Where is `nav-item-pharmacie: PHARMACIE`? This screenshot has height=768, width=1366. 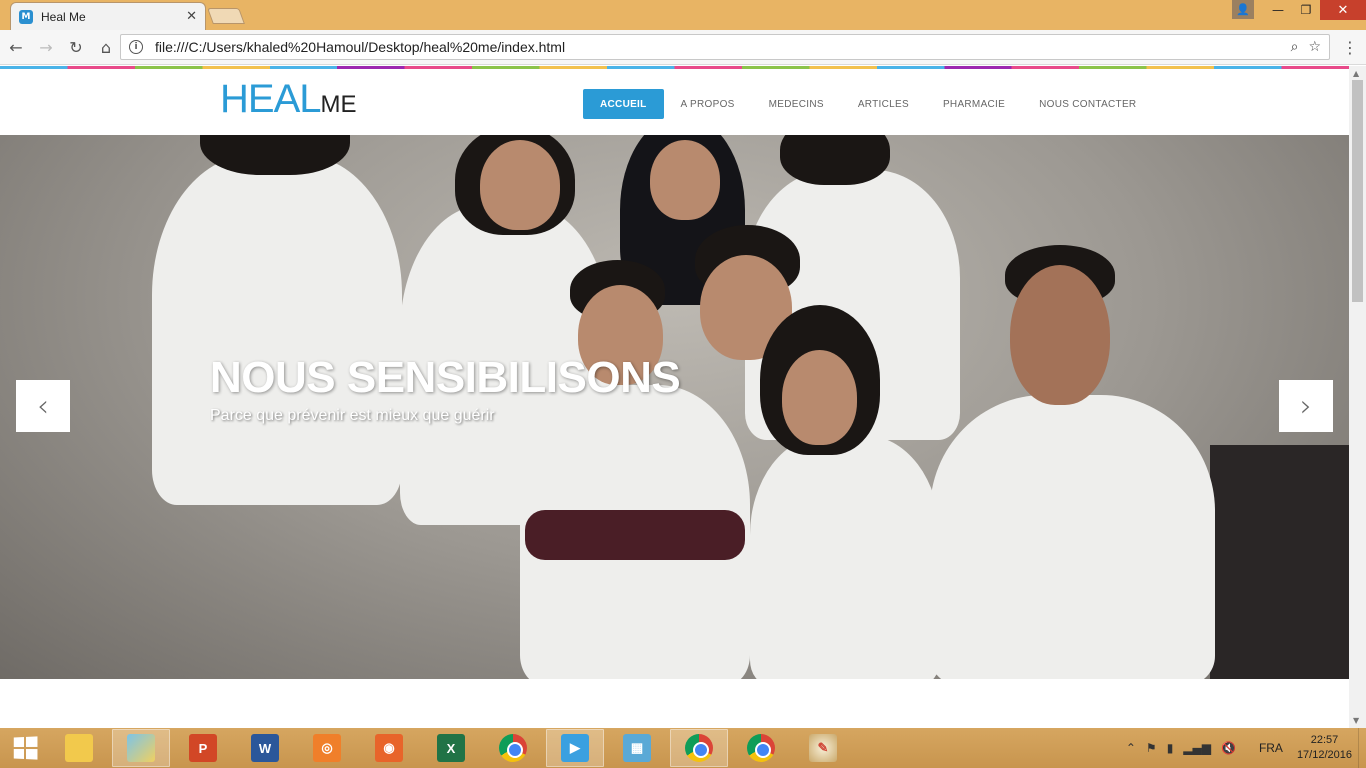 nav-item-pharmacie: PHARMACIE is located at coordinates (974, 104).